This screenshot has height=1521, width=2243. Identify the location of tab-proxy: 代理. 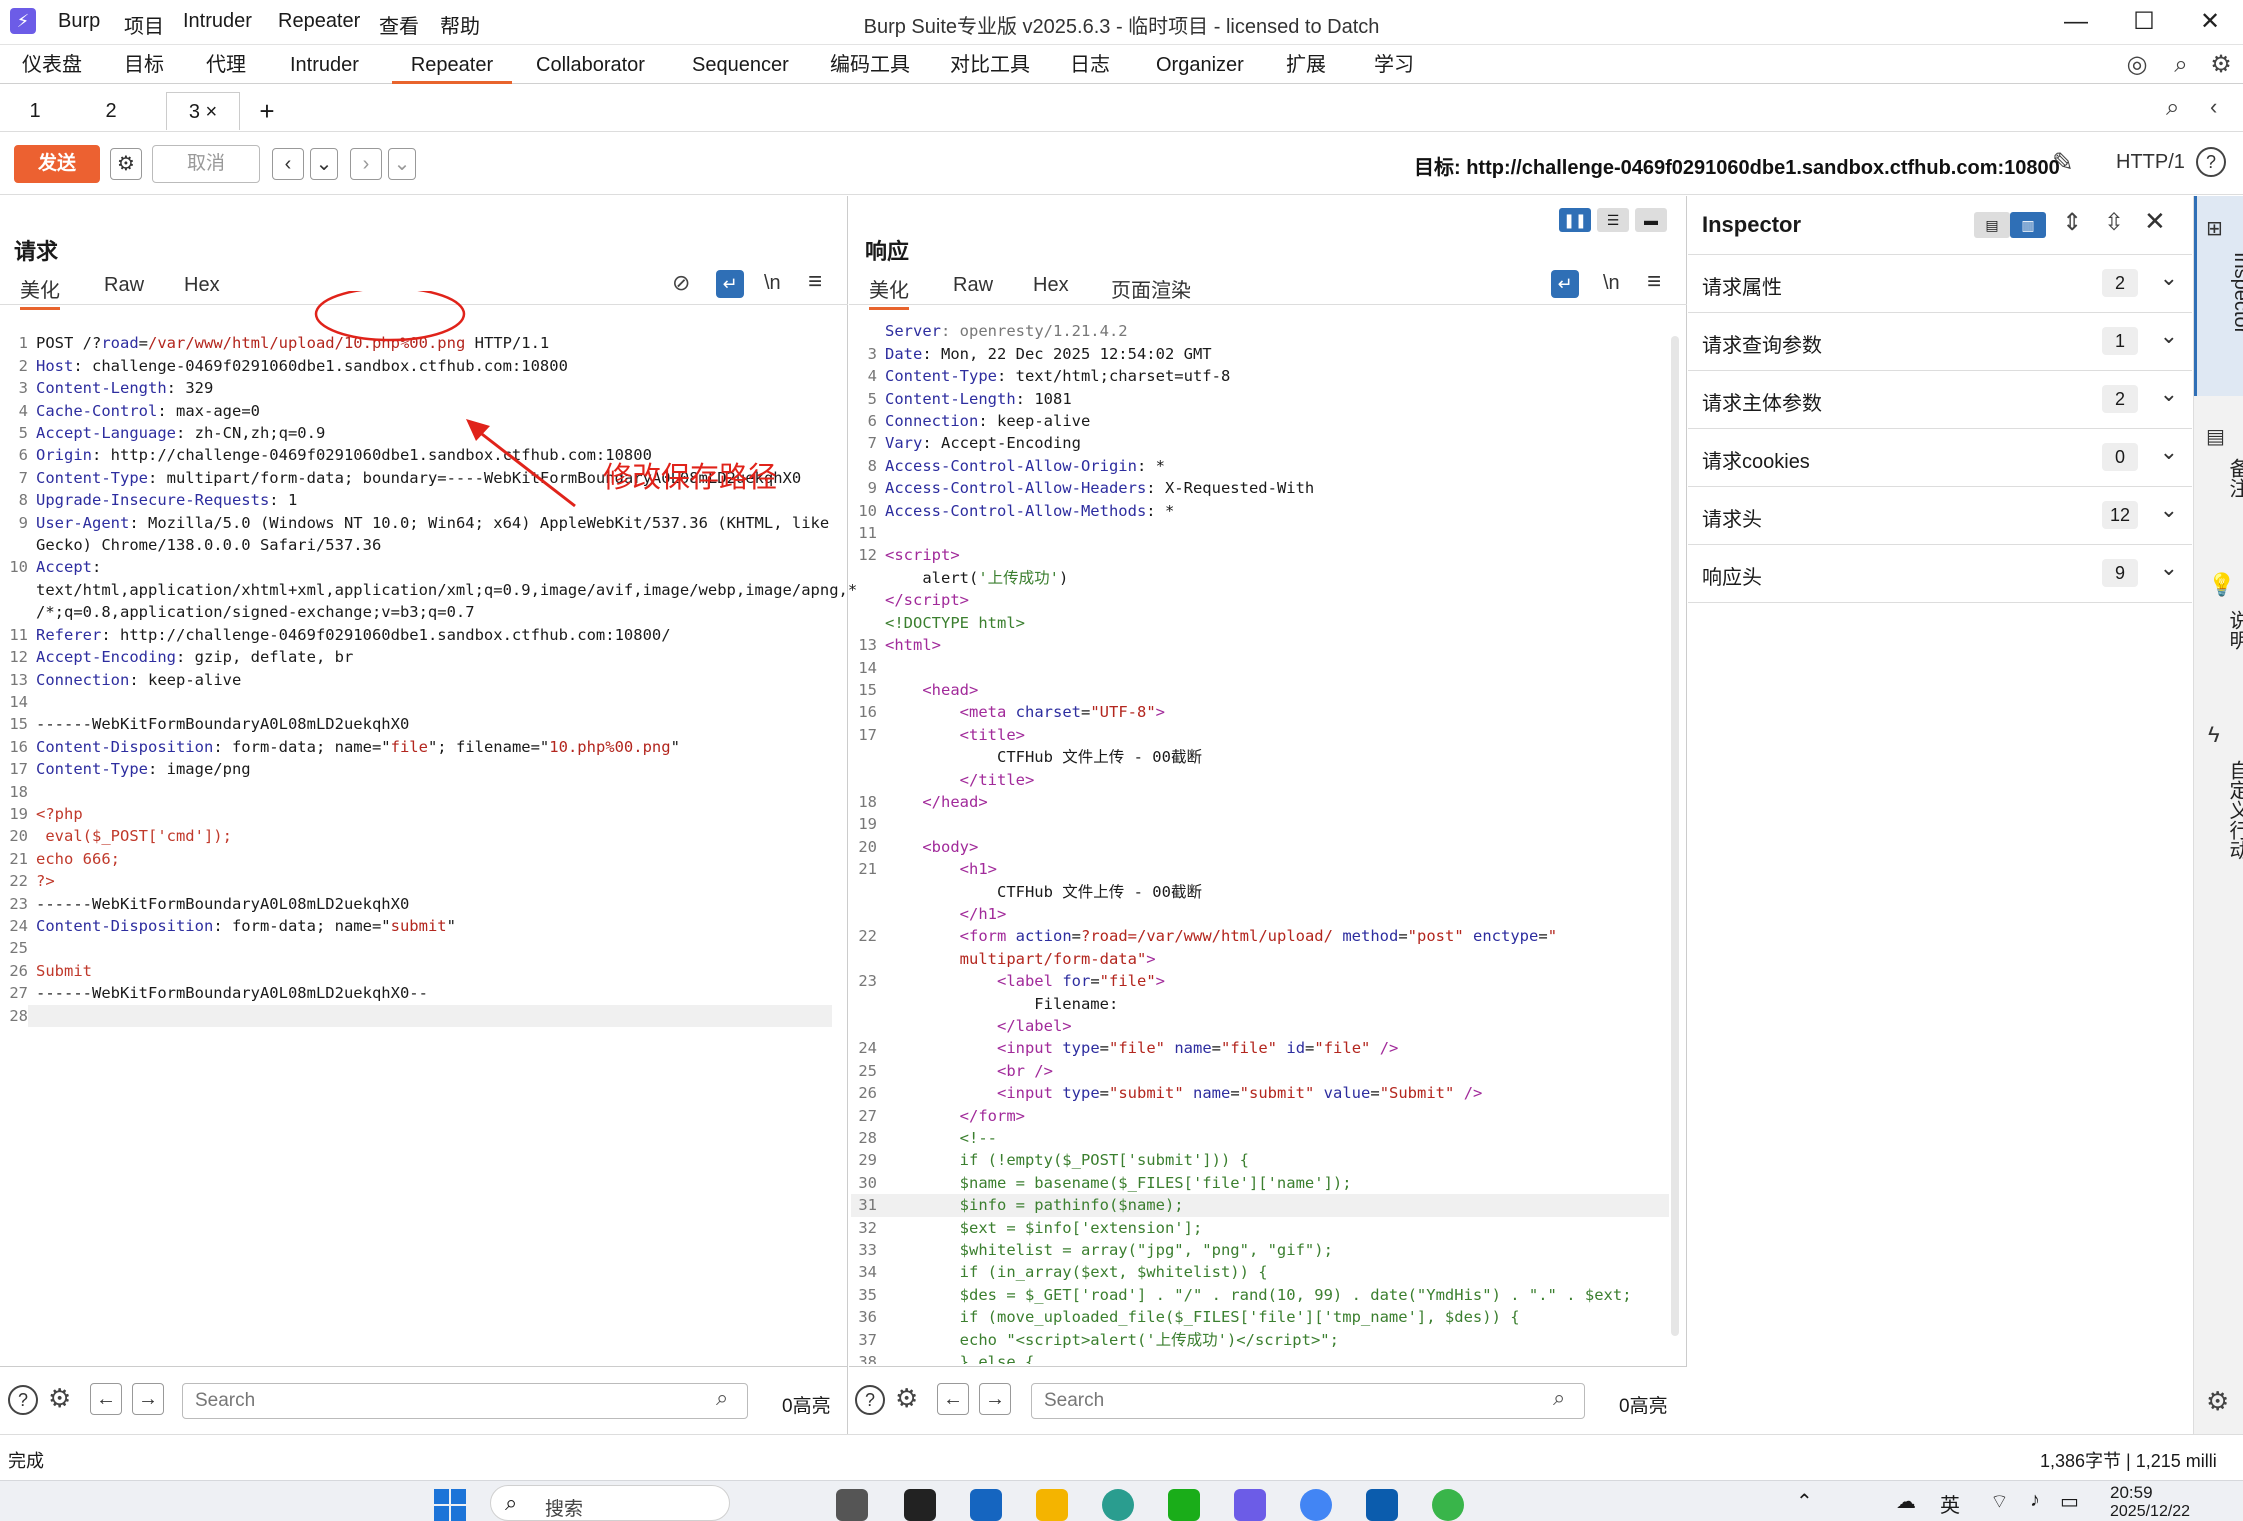
(226, 65).